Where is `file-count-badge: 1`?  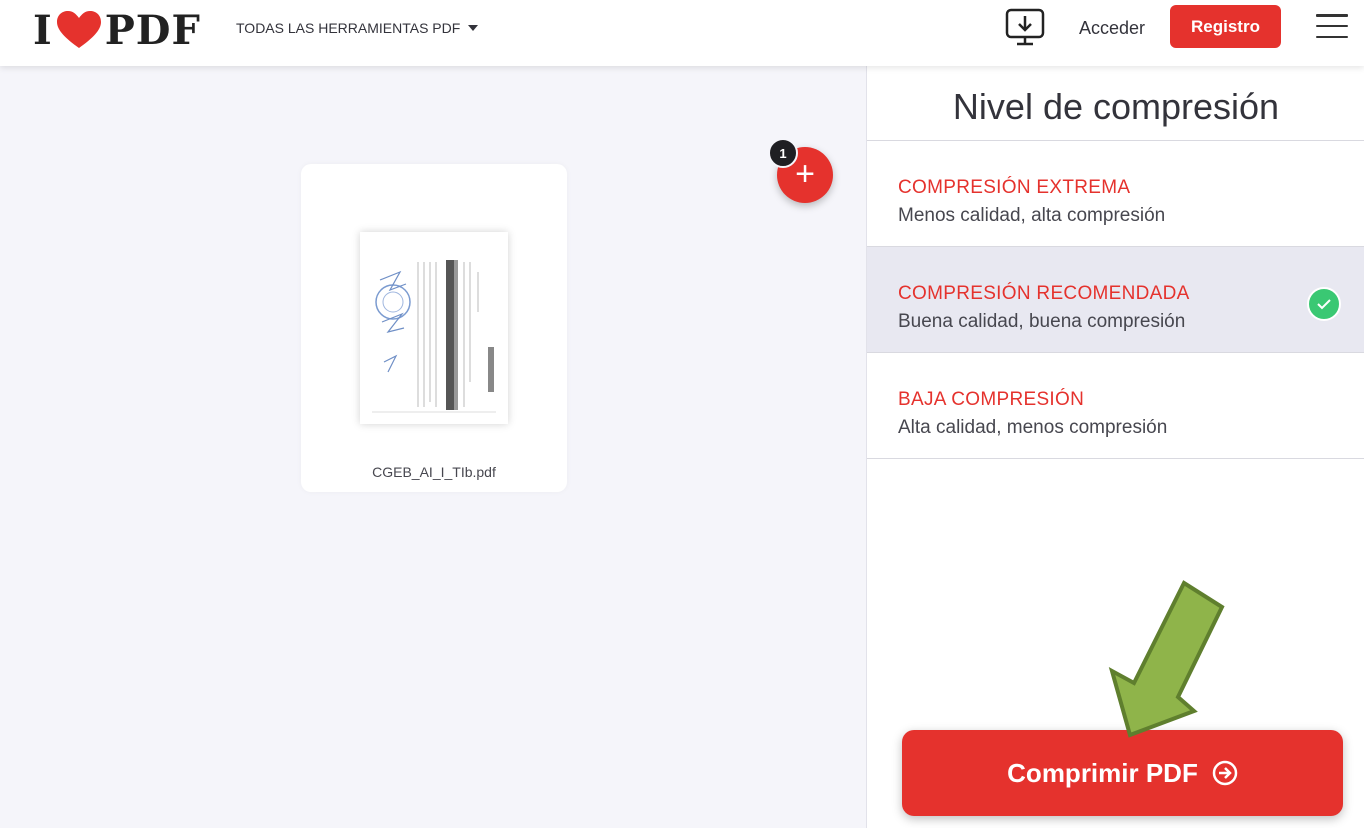 file-count-badge: 1 is located at coordinates (783, 153).